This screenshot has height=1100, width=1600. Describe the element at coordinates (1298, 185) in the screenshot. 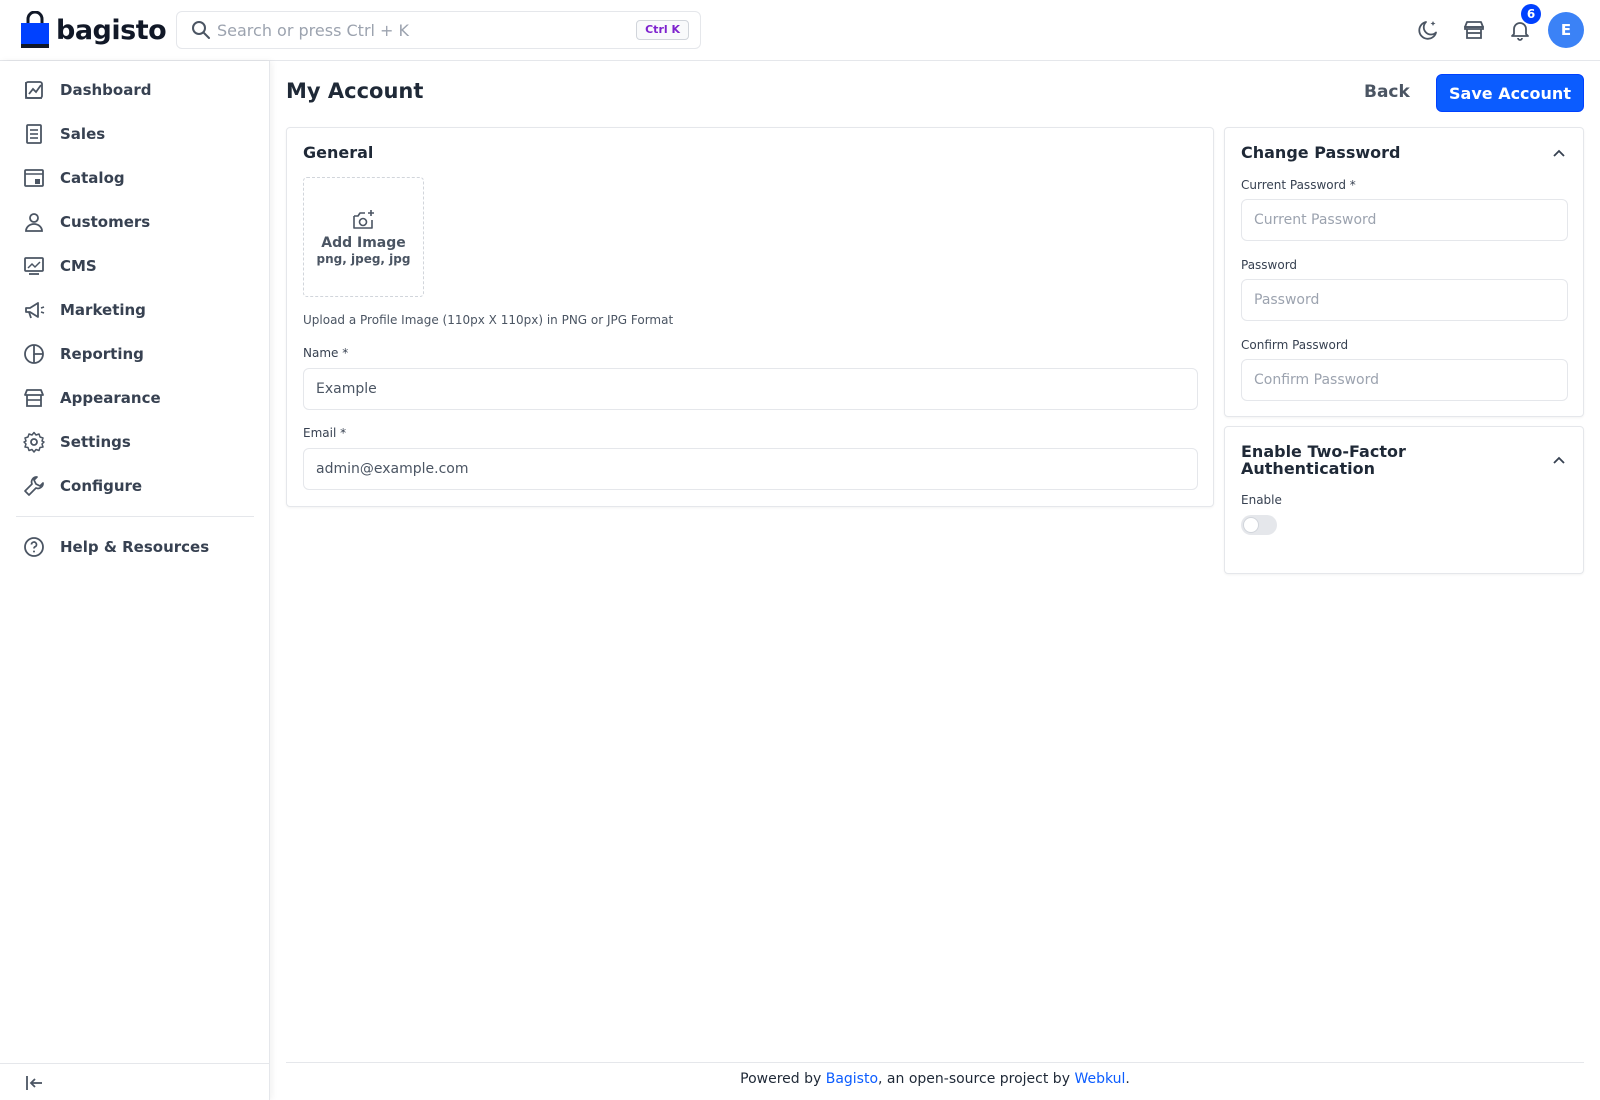

I see `current-password-label: Current Password *` at that location.